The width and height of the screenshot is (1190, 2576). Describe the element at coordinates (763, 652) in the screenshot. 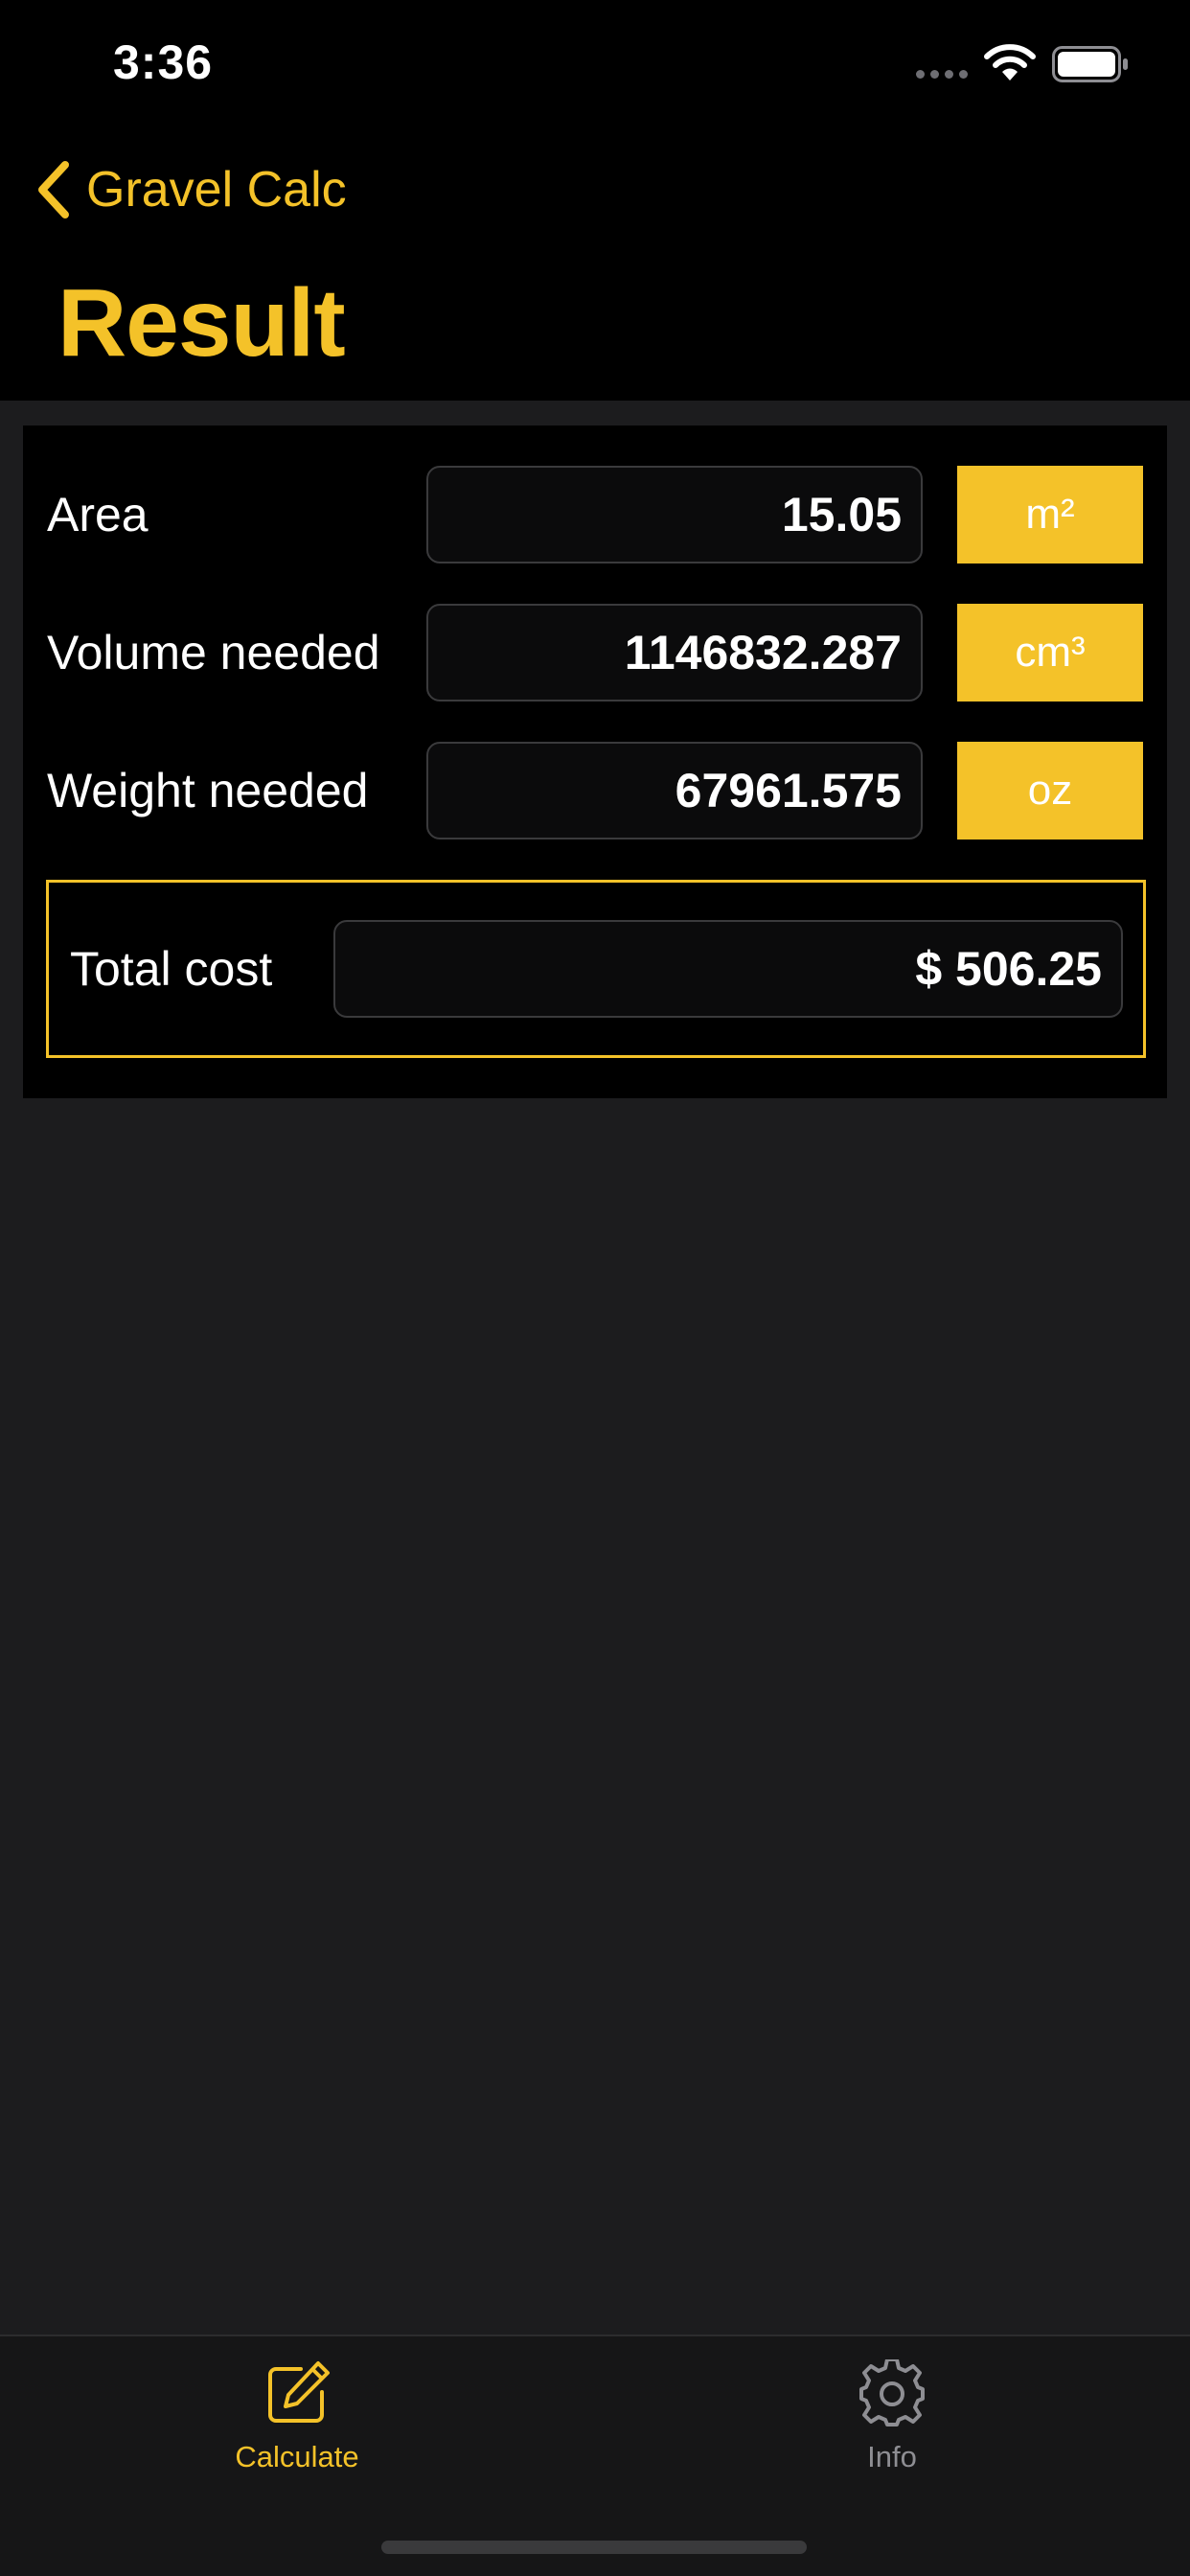

I see `volume-value: 1146832.287` at that location.